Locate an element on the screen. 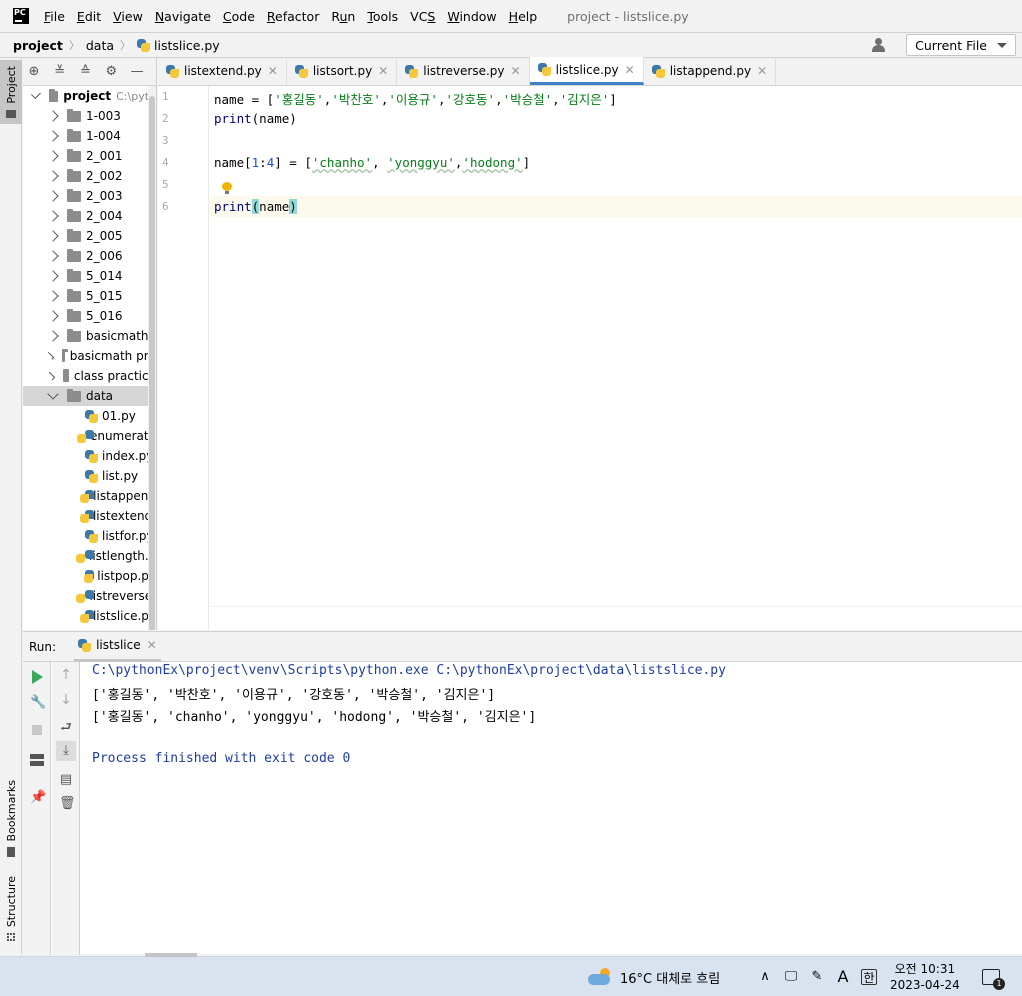  tree-file-label: listextend. is located at coordinates (124, 516).